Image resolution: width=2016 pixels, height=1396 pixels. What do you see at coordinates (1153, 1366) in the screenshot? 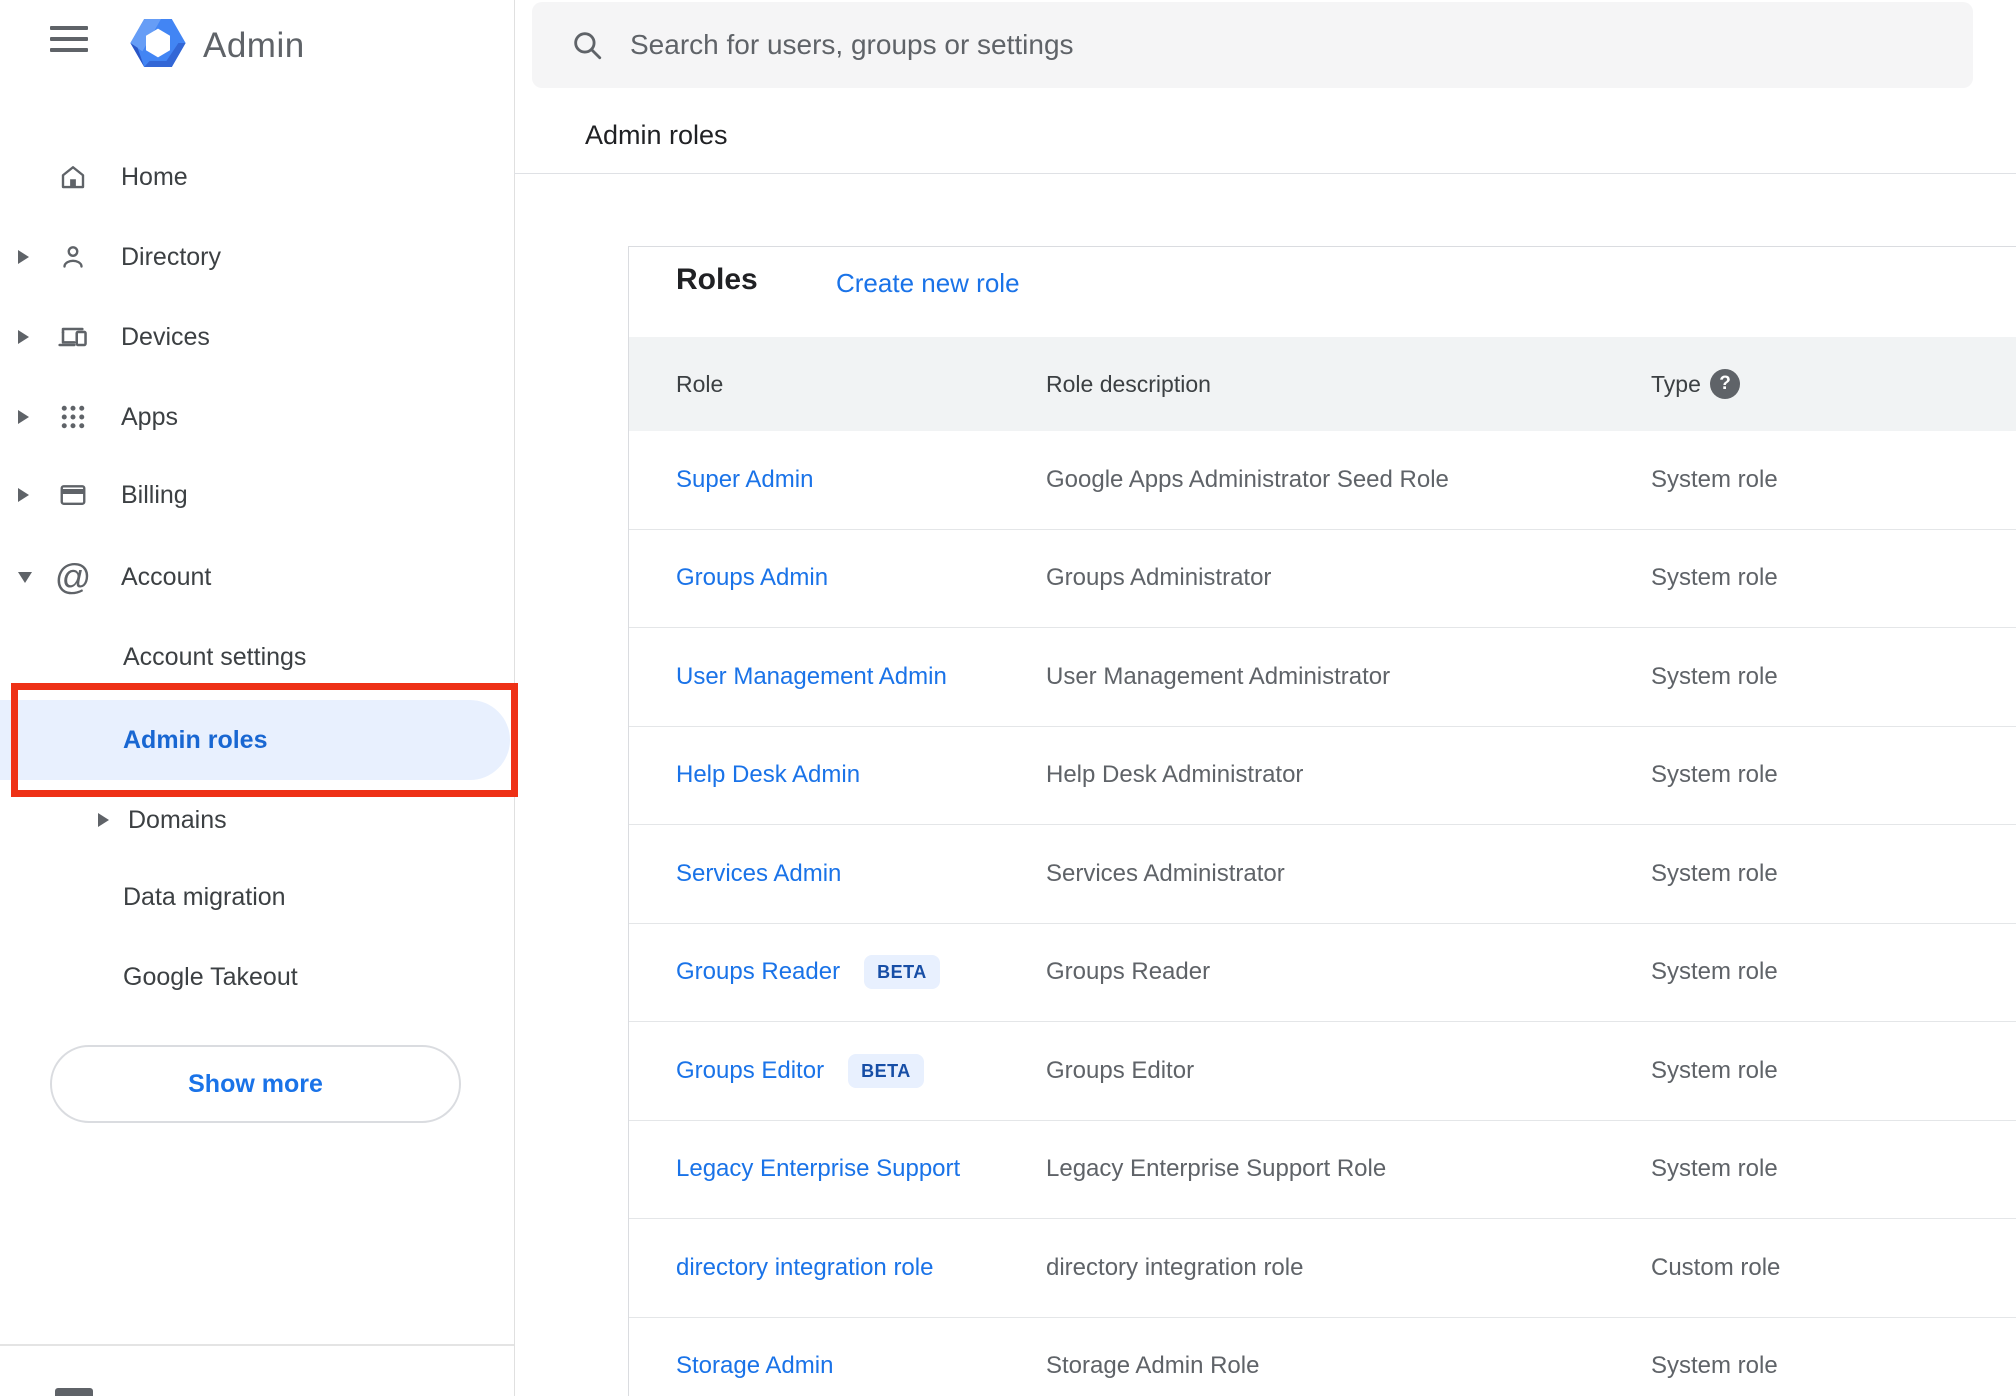
I see `role-description: Storage Admin Role` at bounding box center [1153, 1366].